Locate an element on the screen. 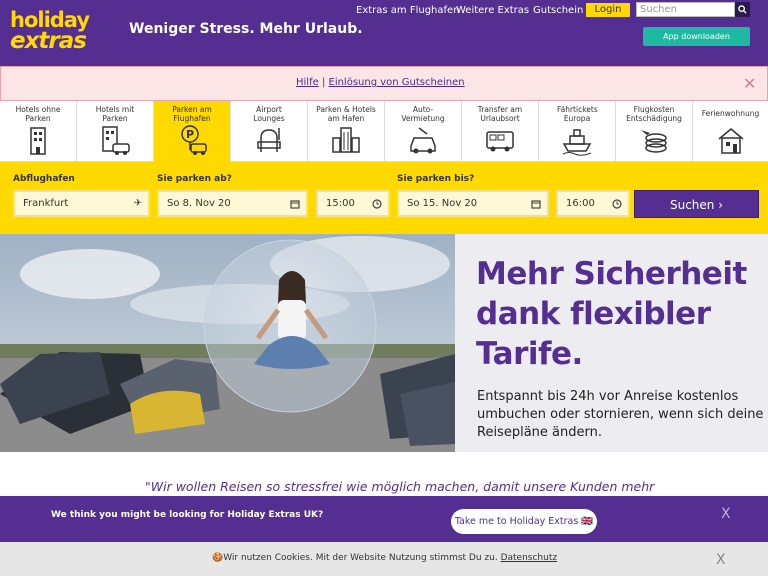 Image resolution: width=768 pixels, height=576 pixels. plane-icon: ✈ is located at coordinates (137, 203).